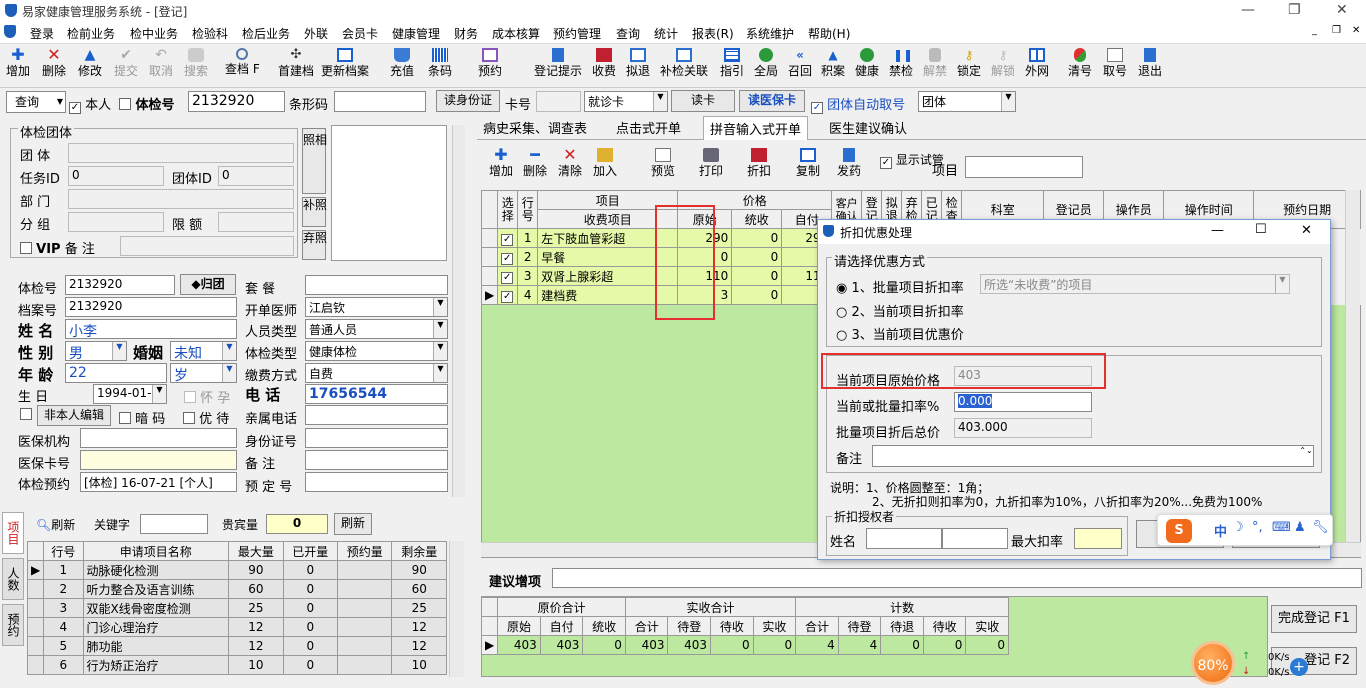 Image resolution: width=1366 pixels, height=688 pixels. What do you see at coordinates (703, 101) in the screenshot?
I see `read-card-button: 读卡` at bounding box center [703, 101].